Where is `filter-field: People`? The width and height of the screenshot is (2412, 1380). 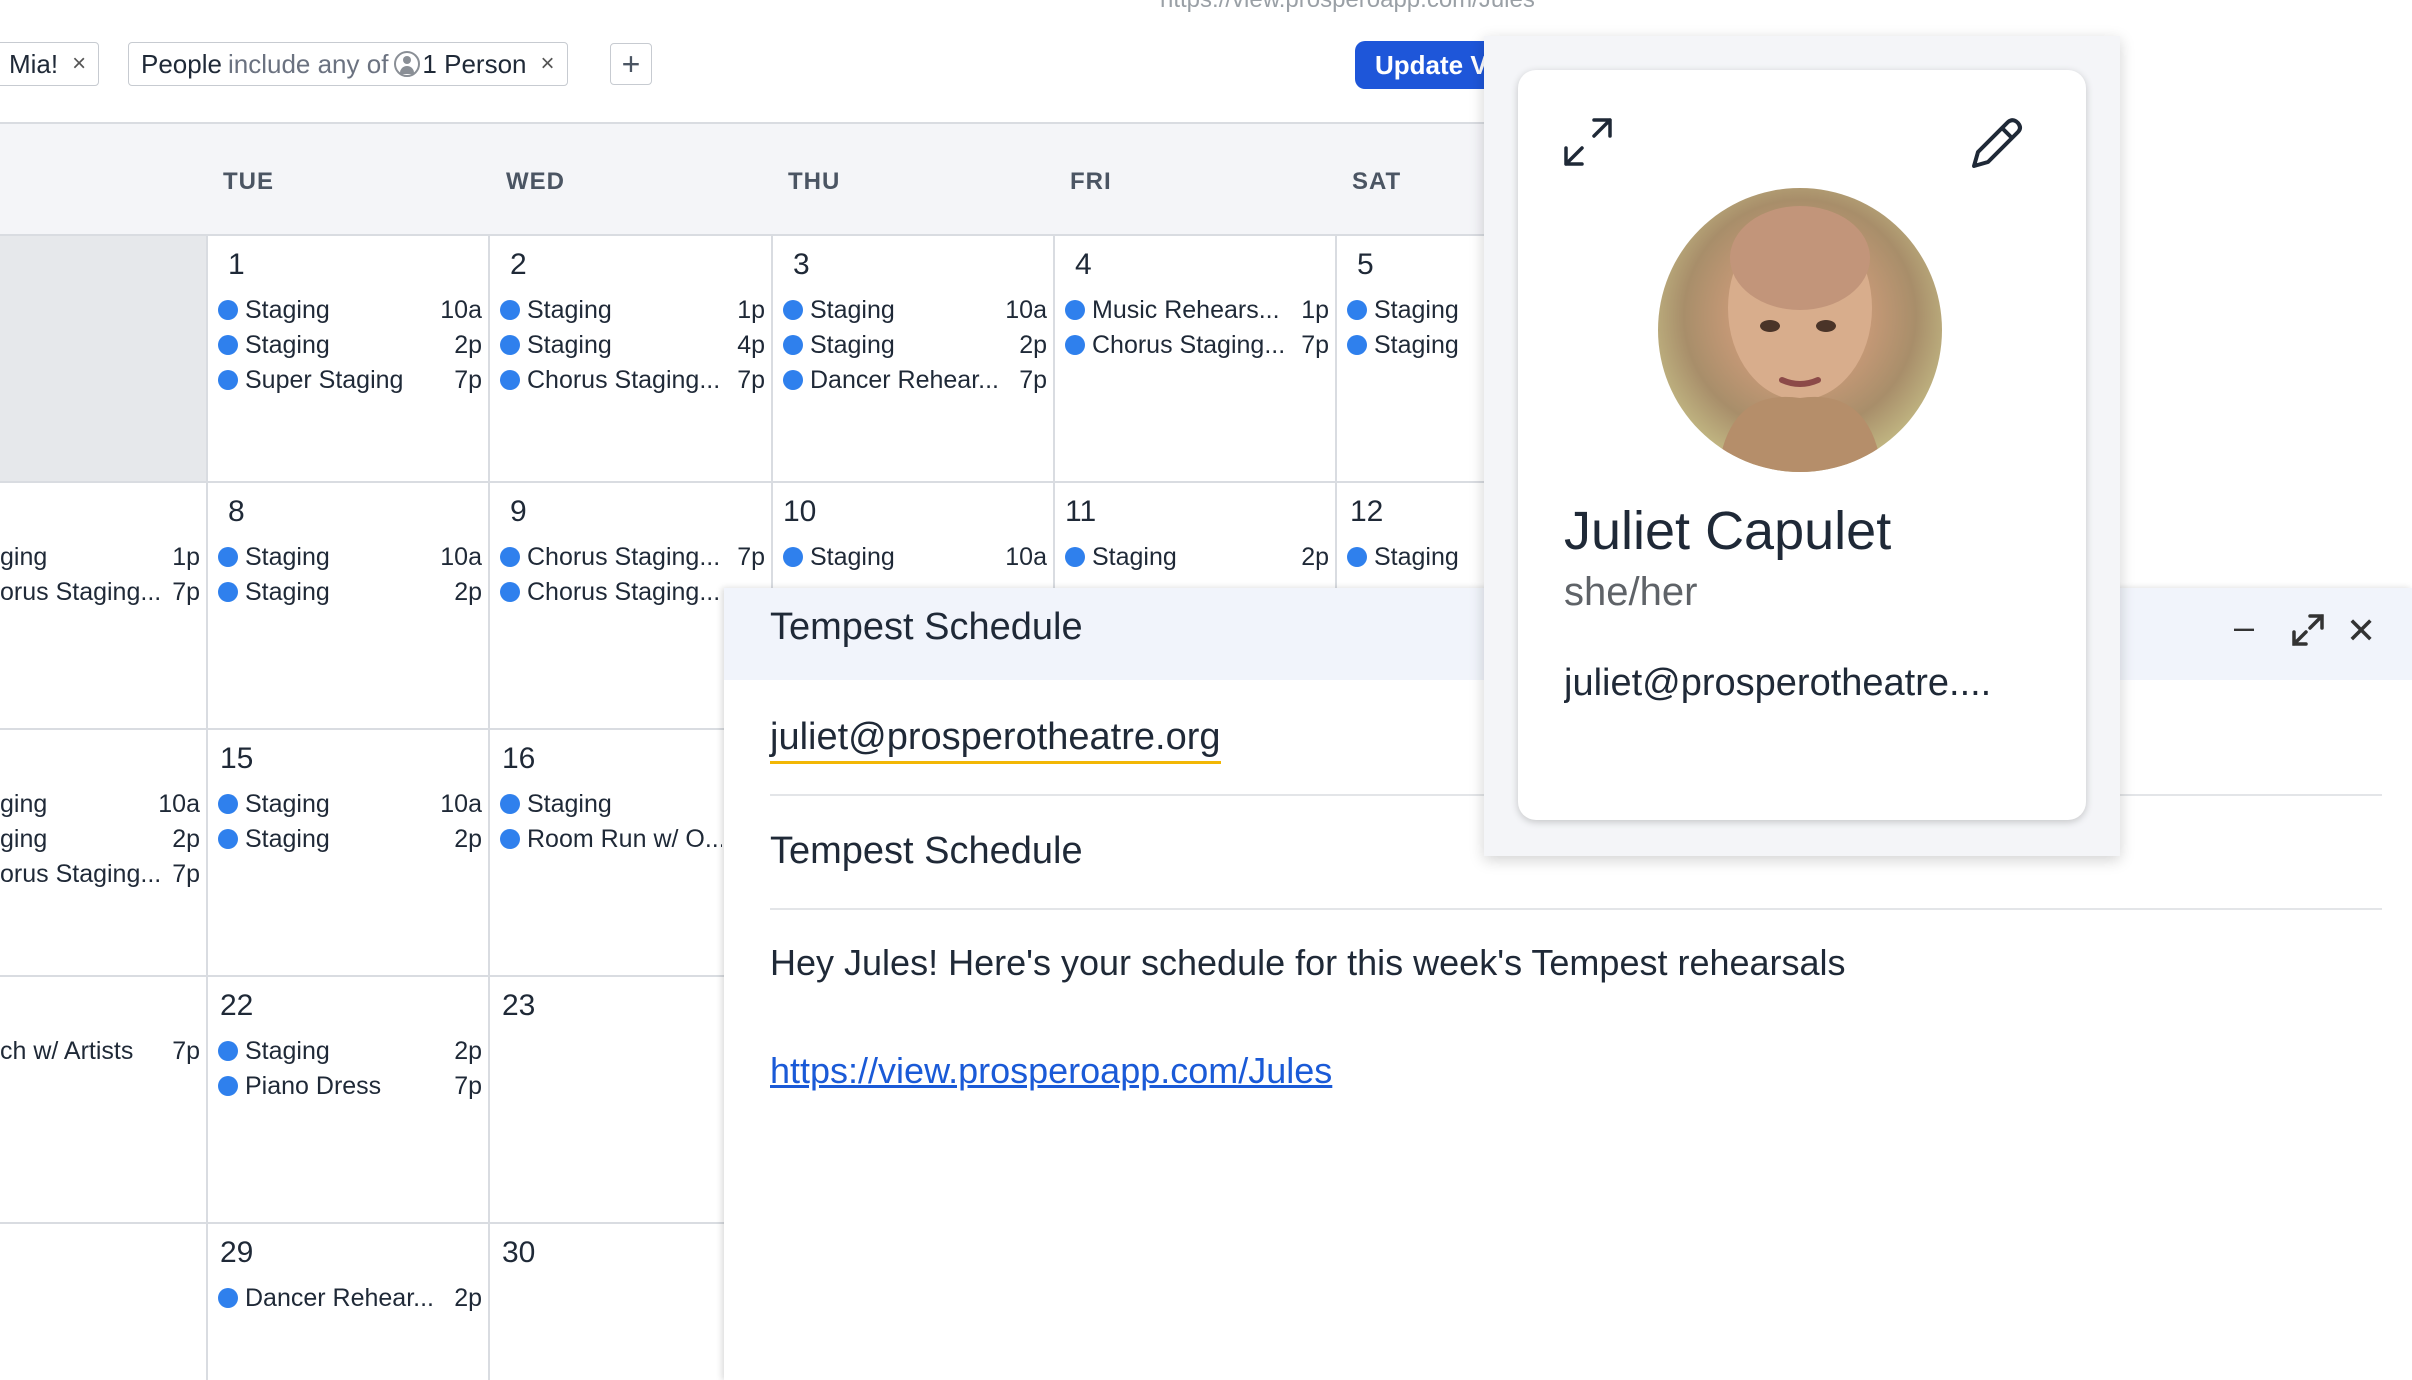
filter-field: People is located at coordinates (181, 63).